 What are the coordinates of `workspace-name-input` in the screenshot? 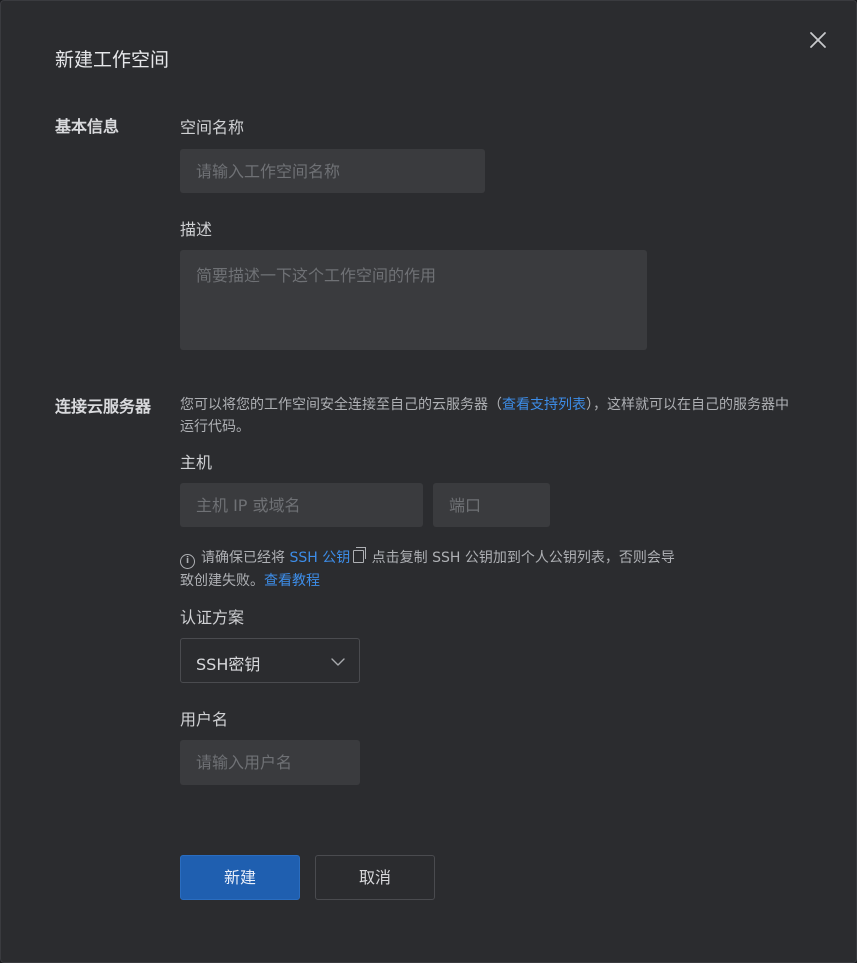 It's located at (332, 171).